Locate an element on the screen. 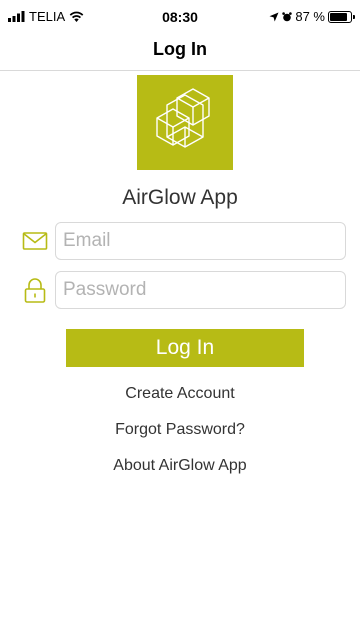  about-app-link: About AirGlow App is located at coordinates (180, 466).